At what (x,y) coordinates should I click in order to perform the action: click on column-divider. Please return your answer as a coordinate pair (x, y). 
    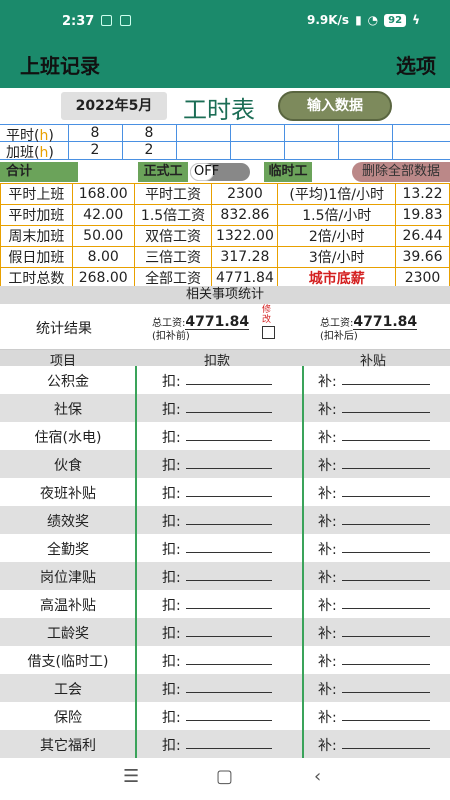
    Looking at the image, I should click on (303, 562).